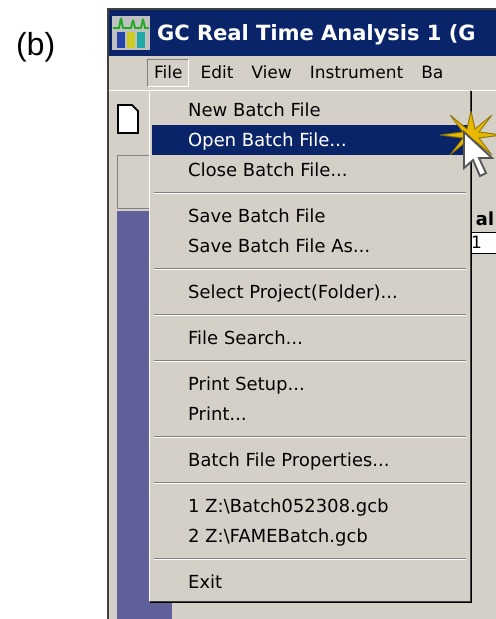 The width and height of the screenshot is (496, 619). I want to click on figure-label: (b), so click(36, 44).